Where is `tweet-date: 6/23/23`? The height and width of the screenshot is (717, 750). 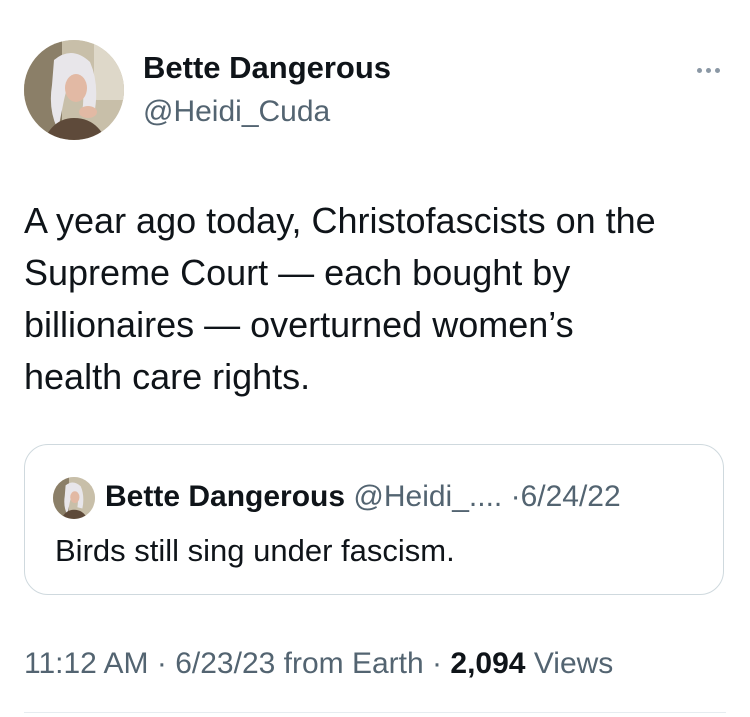
tweet-date: 6/23/23 is located at coordinates (225, 663).